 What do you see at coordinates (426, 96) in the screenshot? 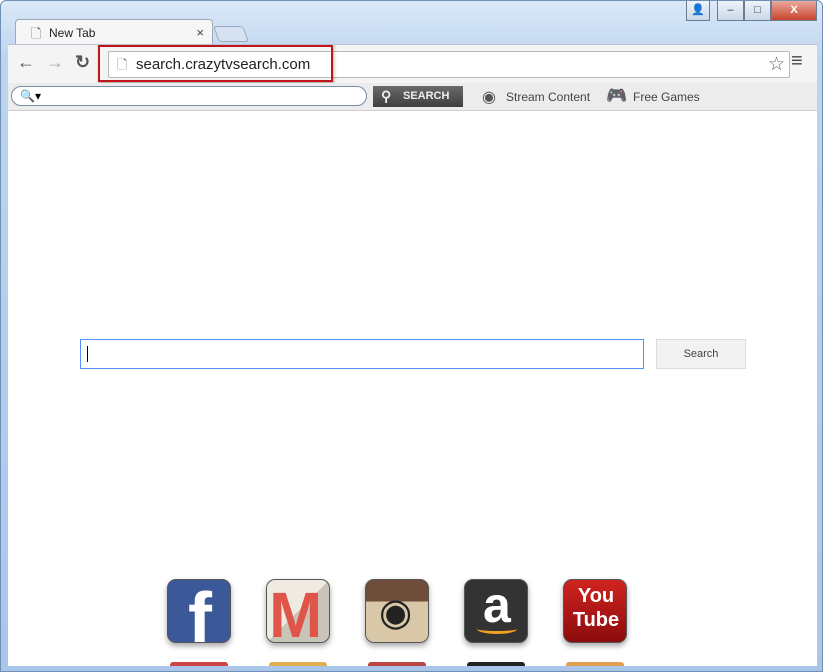
I see `search-button-label: SEARCH` at bounding box center [426, 96].